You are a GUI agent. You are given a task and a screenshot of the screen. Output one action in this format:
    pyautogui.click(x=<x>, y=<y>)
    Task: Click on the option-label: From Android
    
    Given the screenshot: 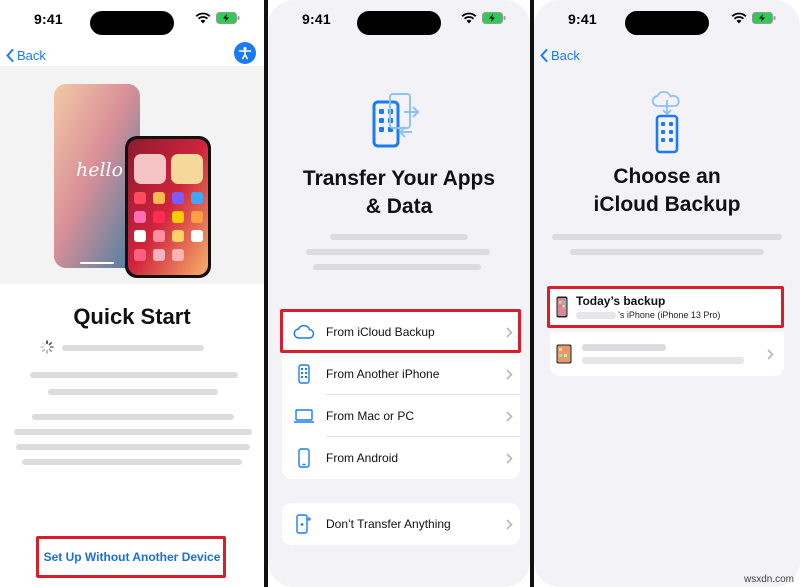 What is the action you would take?
    pyautogui.click(x=362, y=458)
    